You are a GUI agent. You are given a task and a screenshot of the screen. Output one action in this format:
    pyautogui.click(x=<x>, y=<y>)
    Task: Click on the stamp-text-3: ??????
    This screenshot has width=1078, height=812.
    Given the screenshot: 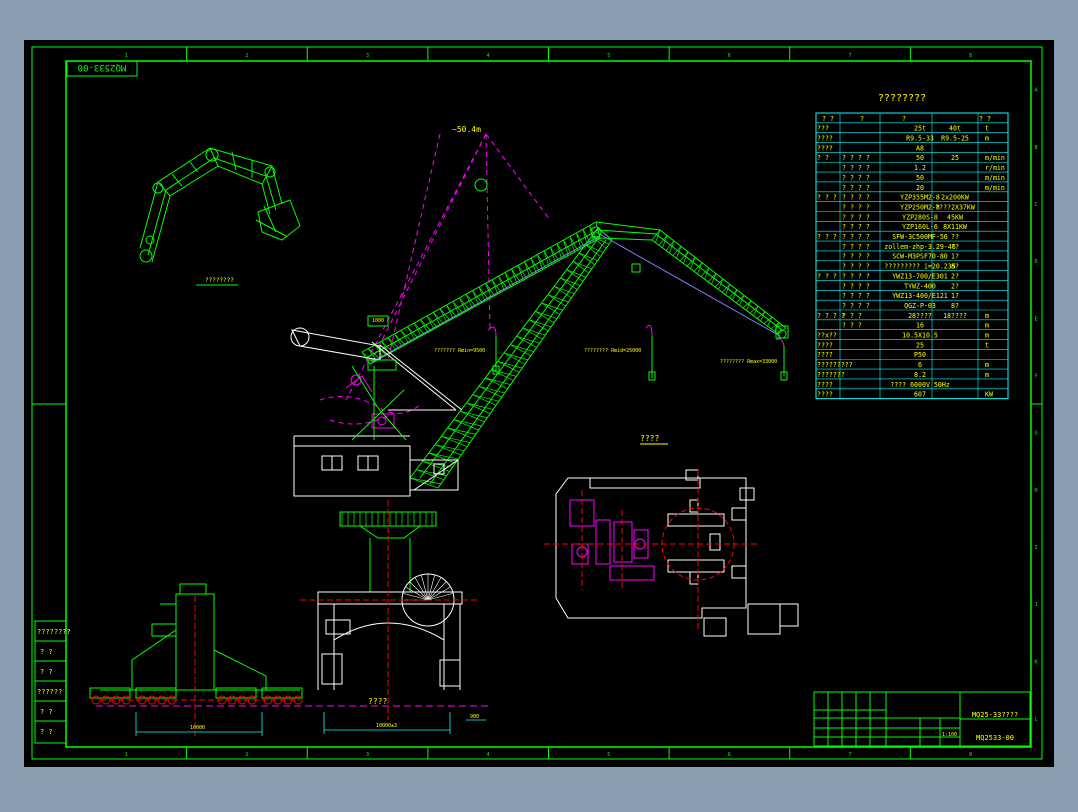 What is the action you would take?
    pyautogui.click(x=49, y=692)
    